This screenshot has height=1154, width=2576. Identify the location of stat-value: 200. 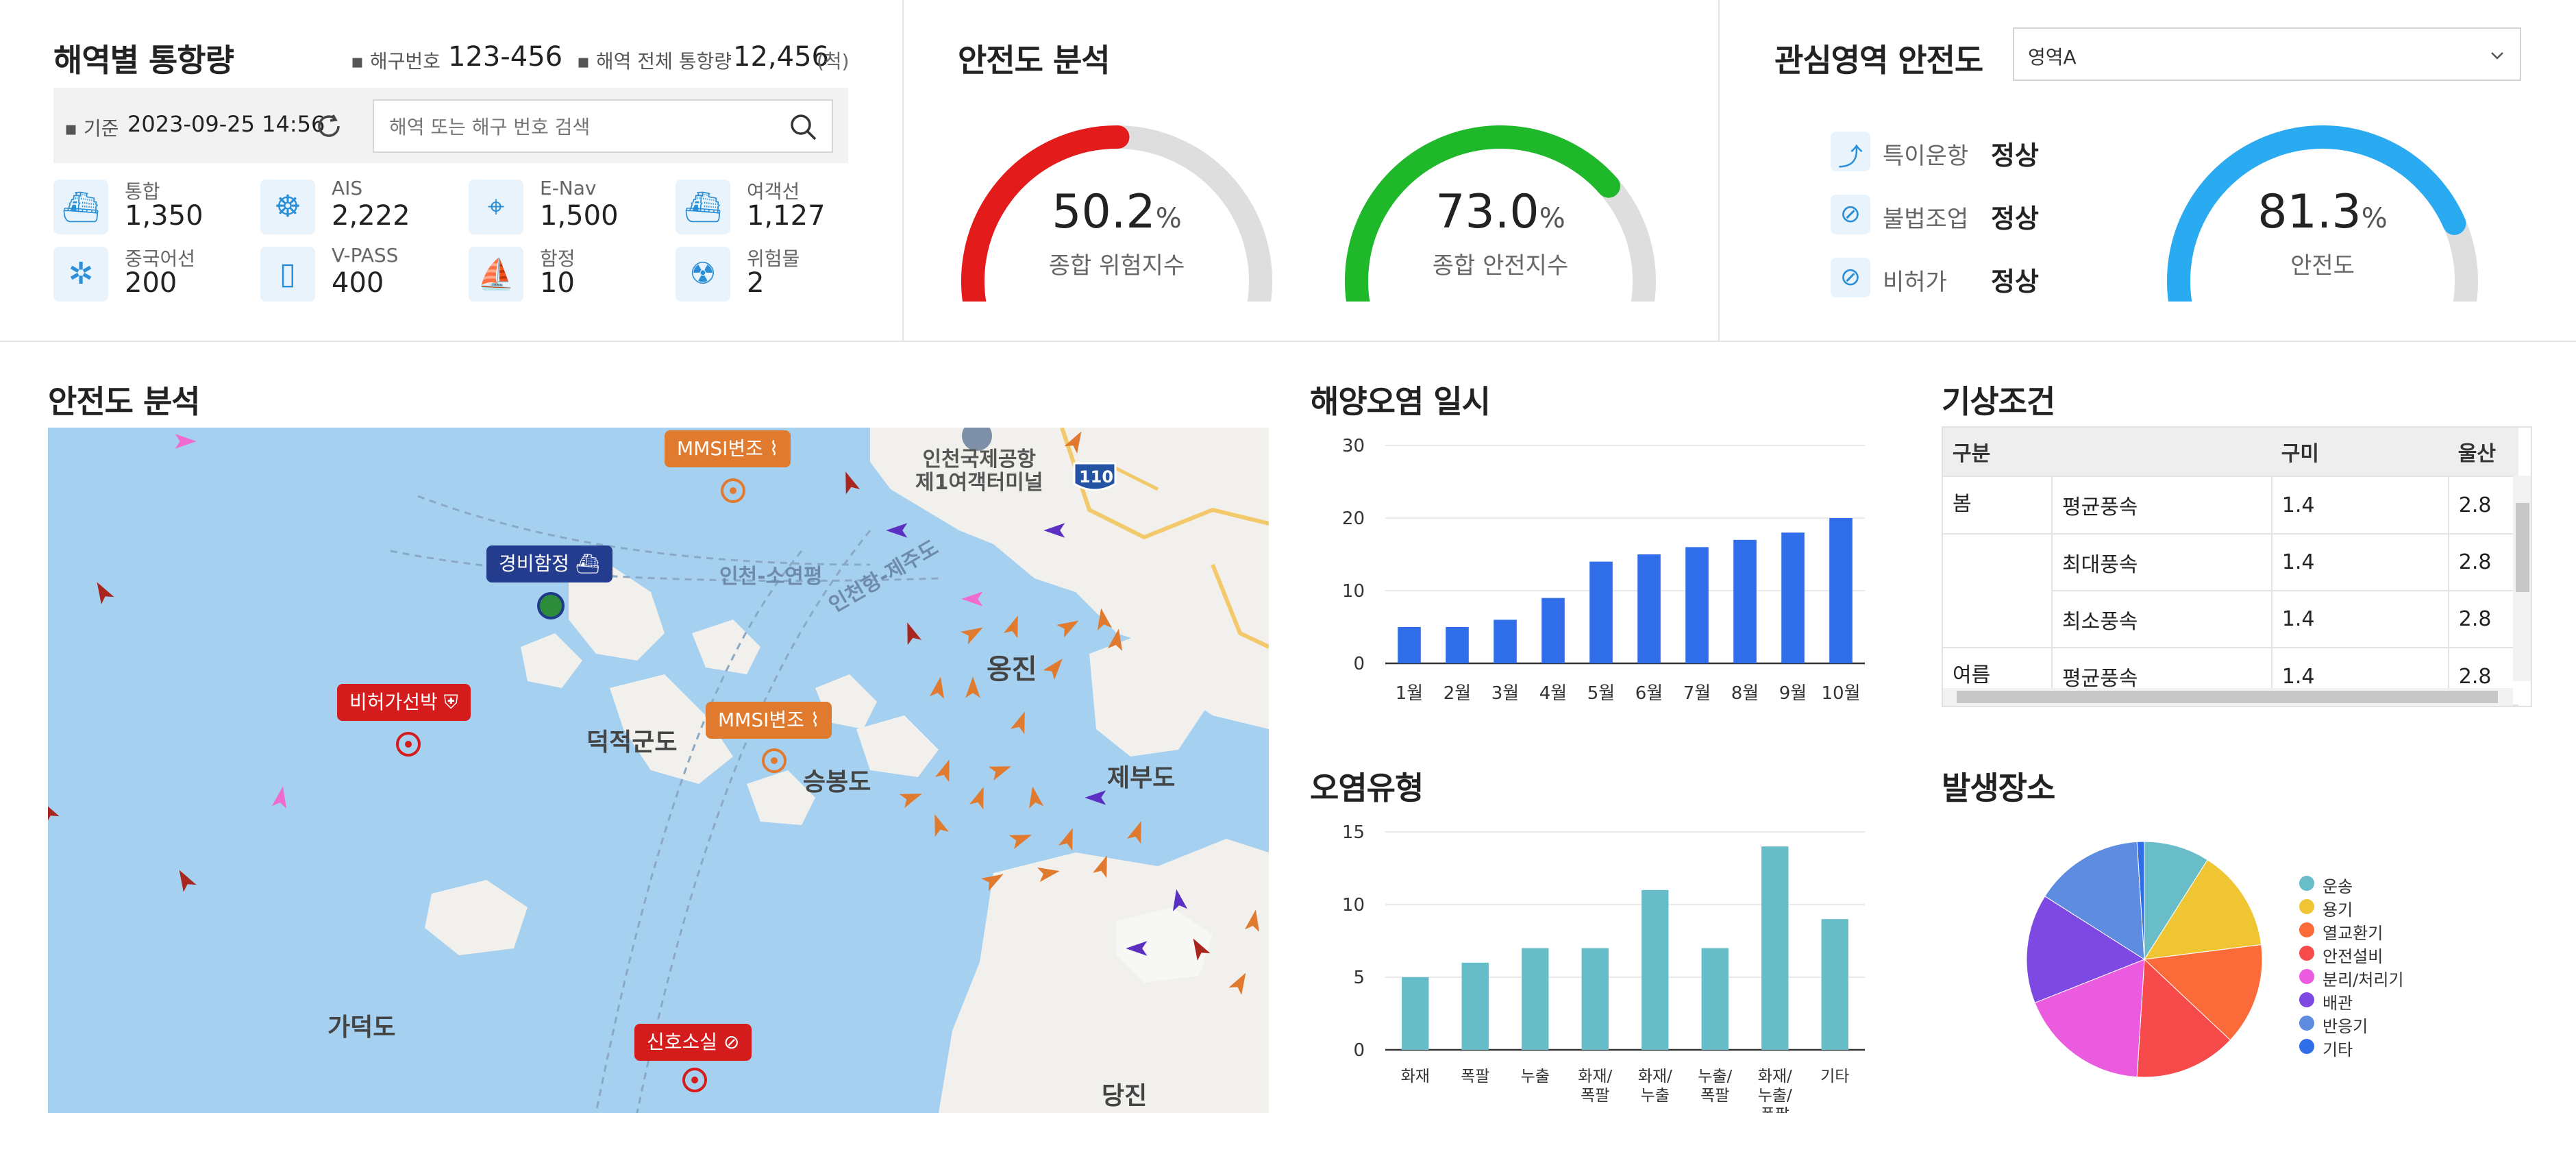
(151, 283).